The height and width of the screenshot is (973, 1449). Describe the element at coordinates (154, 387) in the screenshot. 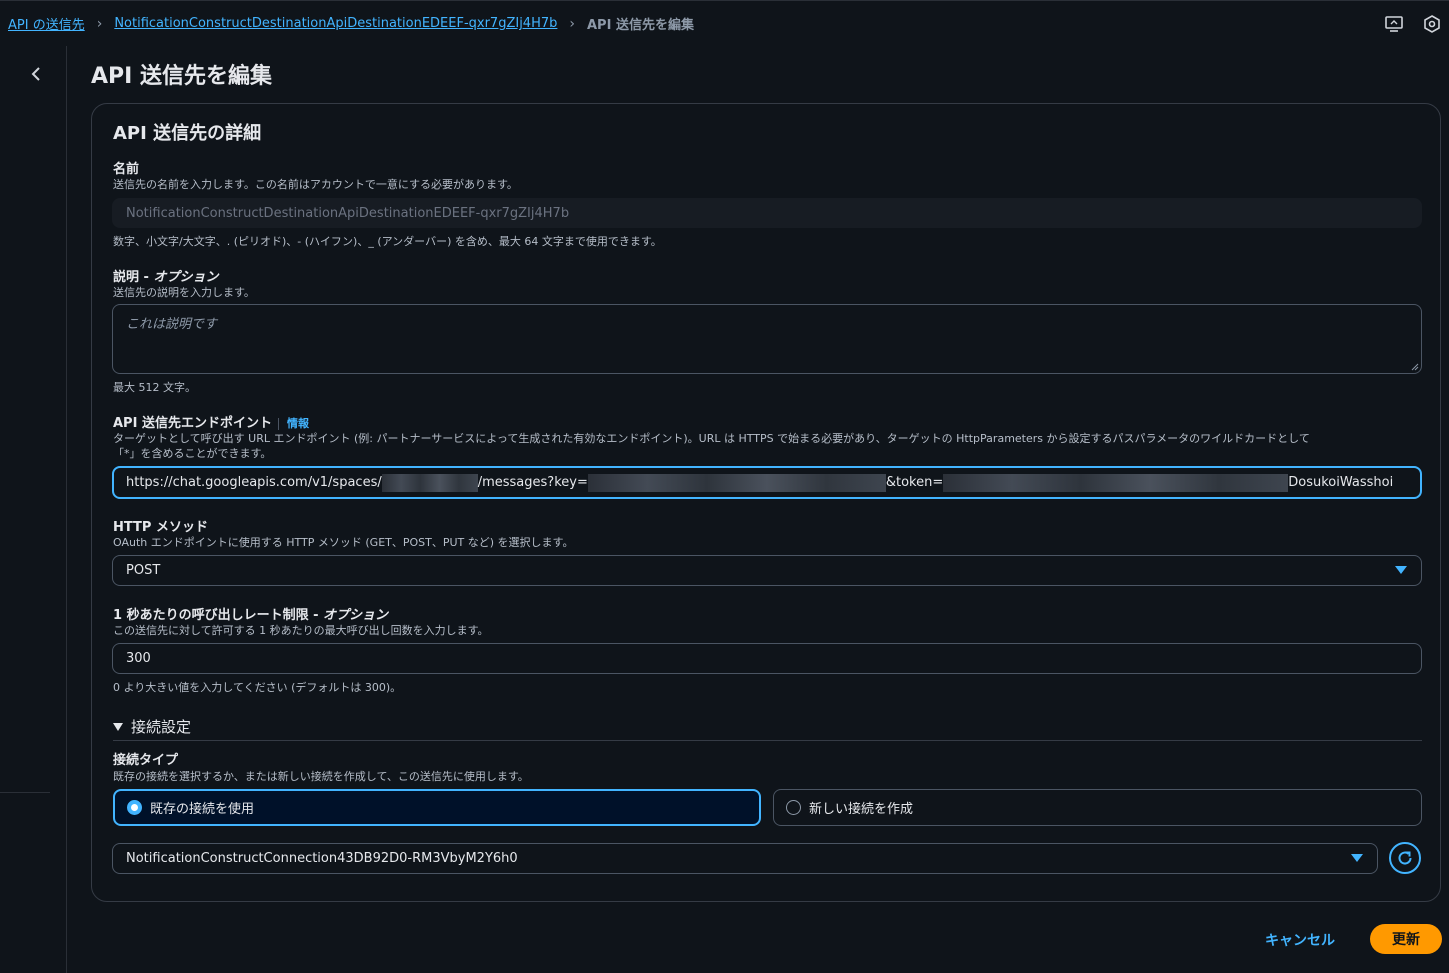

I see `description-constraint: 最大 512 文字。` at that location.